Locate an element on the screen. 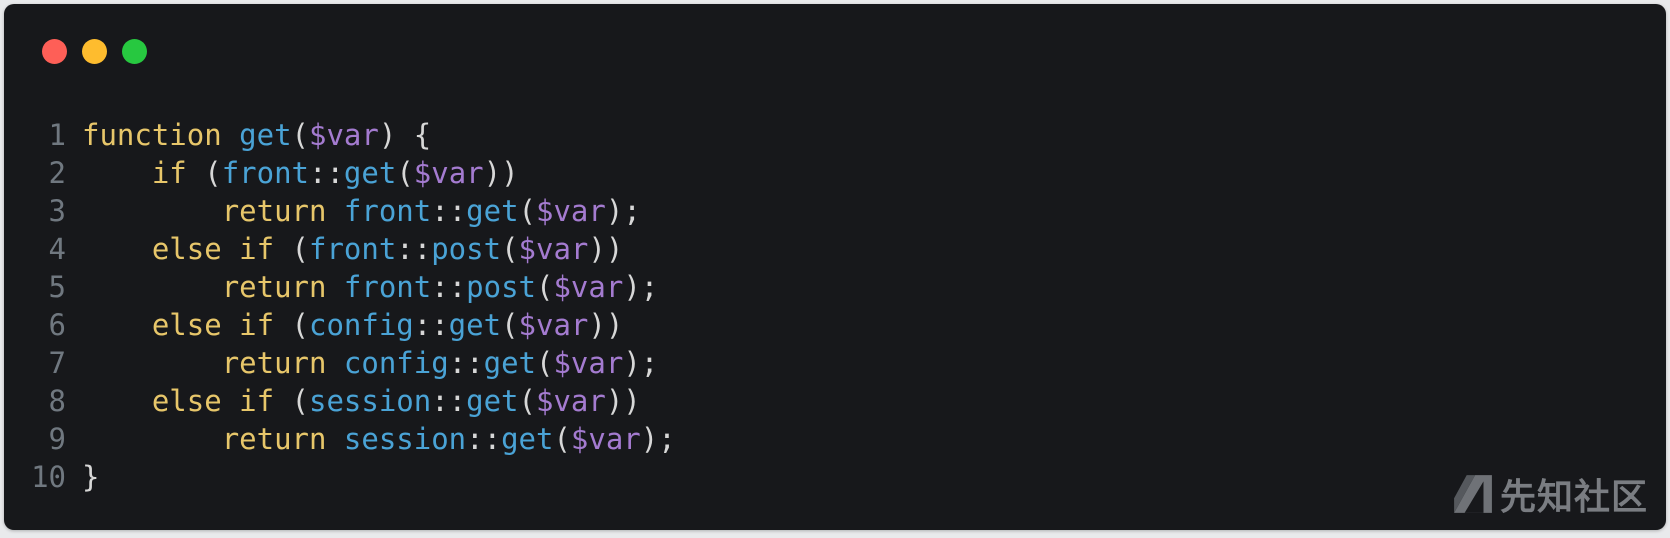 The height and width of the screenshot is (538, 1670). code-token-keyword: function is located at coordinates (152, 135).